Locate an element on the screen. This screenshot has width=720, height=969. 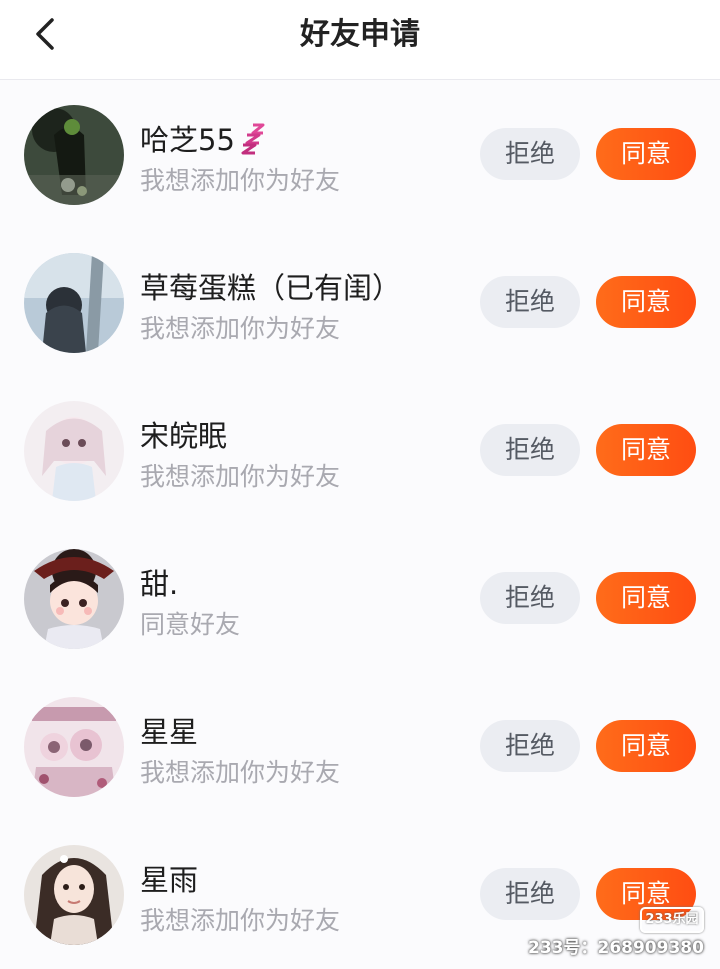
requester-name: 星星 is located at coordinates (169, 732).